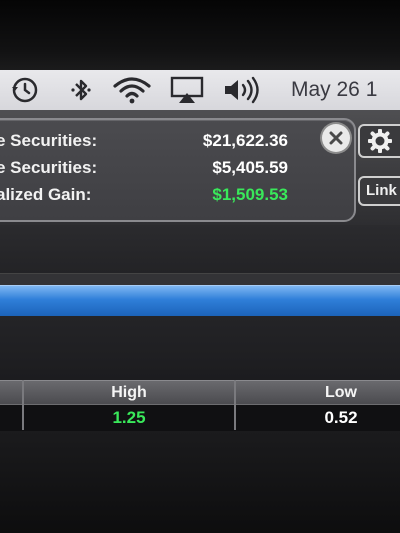  What do you see at coordinates (318, 393) in the screenshot?
I see `column-header-low: Low` at bounding box center [318, 393].